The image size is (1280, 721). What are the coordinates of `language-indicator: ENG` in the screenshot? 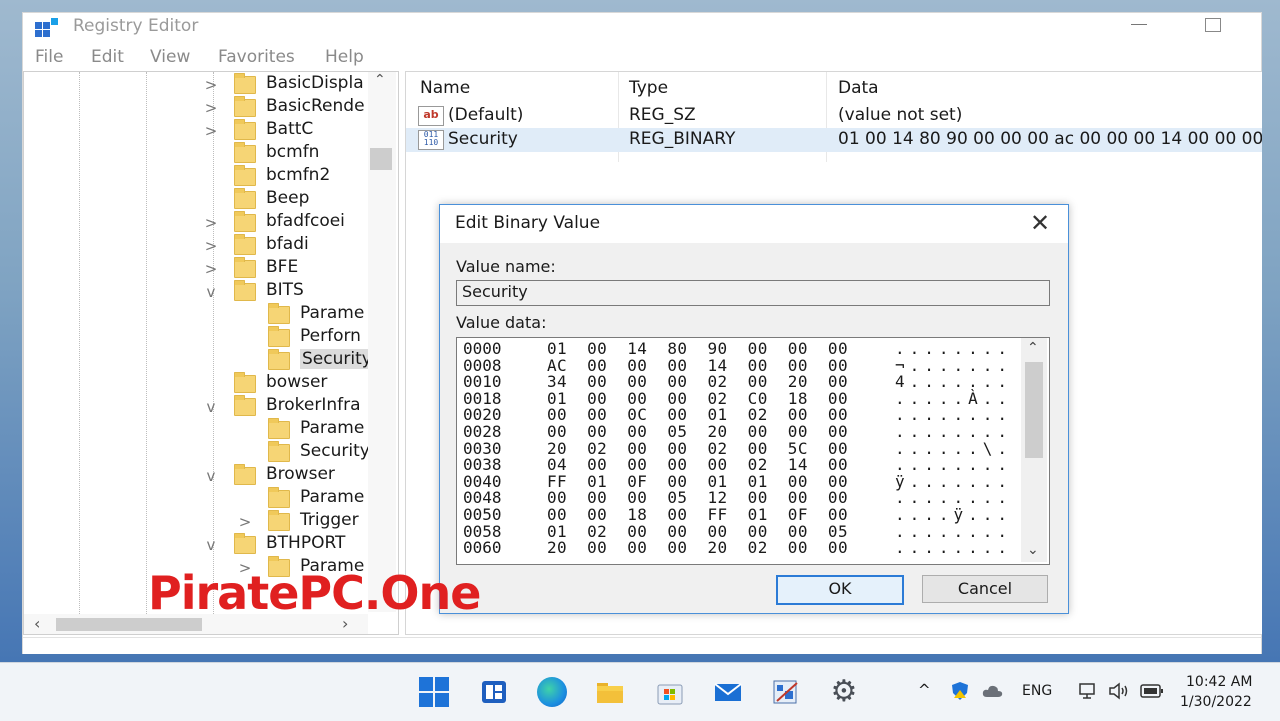 It's located at (1037, 691).